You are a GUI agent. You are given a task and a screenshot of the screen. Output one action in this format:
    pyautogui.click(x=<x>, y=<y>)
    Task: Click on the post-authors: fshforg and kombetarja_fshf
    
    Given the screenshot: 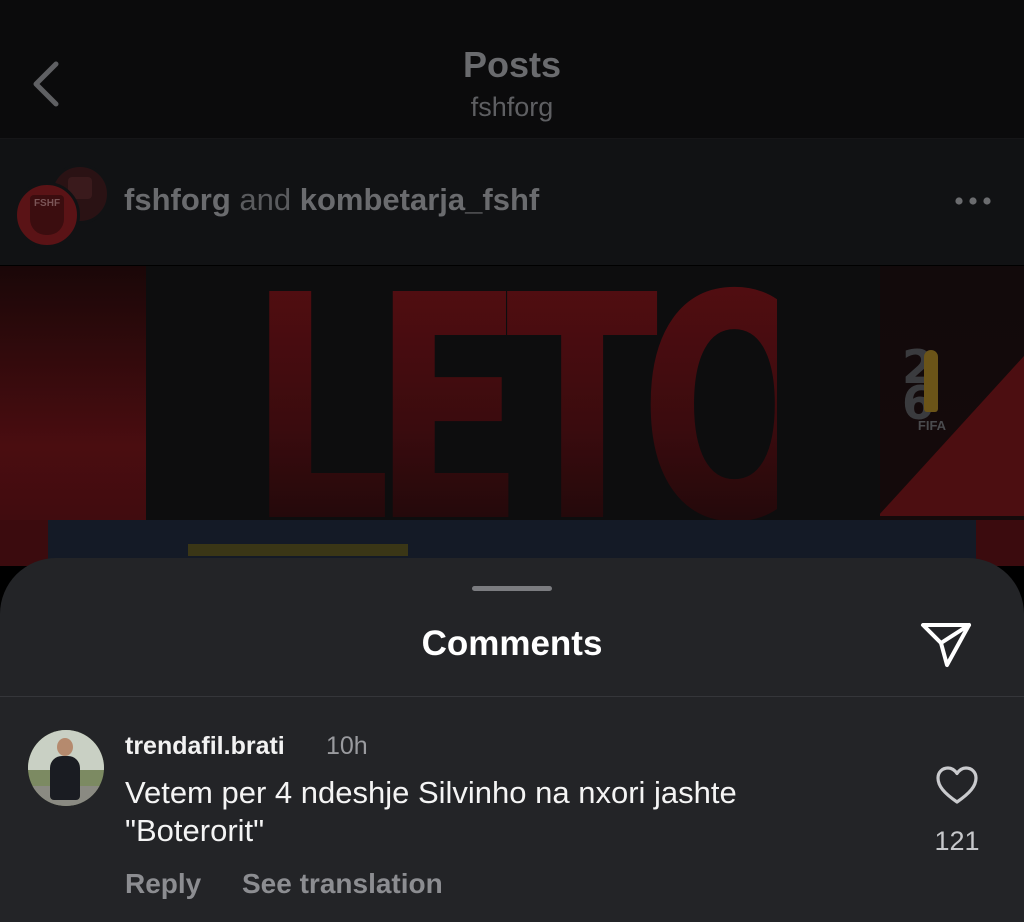 What is the action you would take?
    pyautogui.click(x=331, y=200)
    